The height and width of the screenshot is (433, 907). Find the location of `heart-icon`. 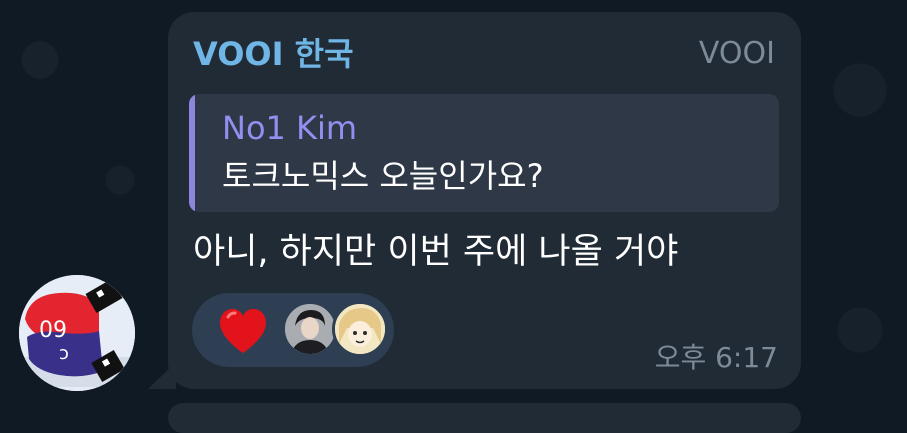

heart-icon is located at coordinates (243, 331).